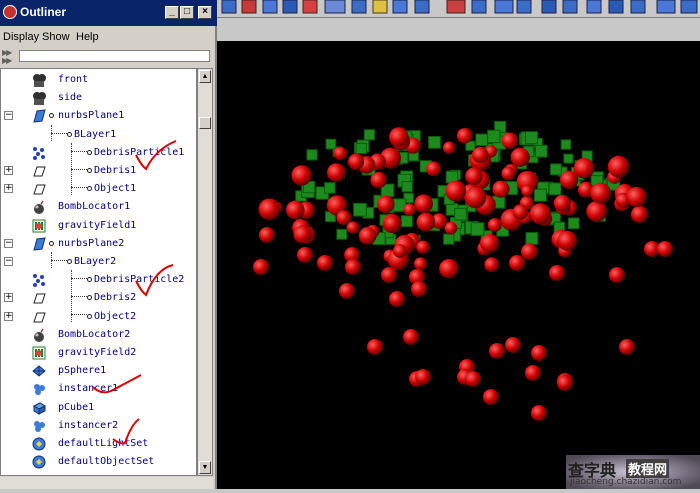 The height and width of the screenshot is (493, 700). I want to click on outliner-item-debrisparticle1: DebrisParticle1, so click(98, 153).